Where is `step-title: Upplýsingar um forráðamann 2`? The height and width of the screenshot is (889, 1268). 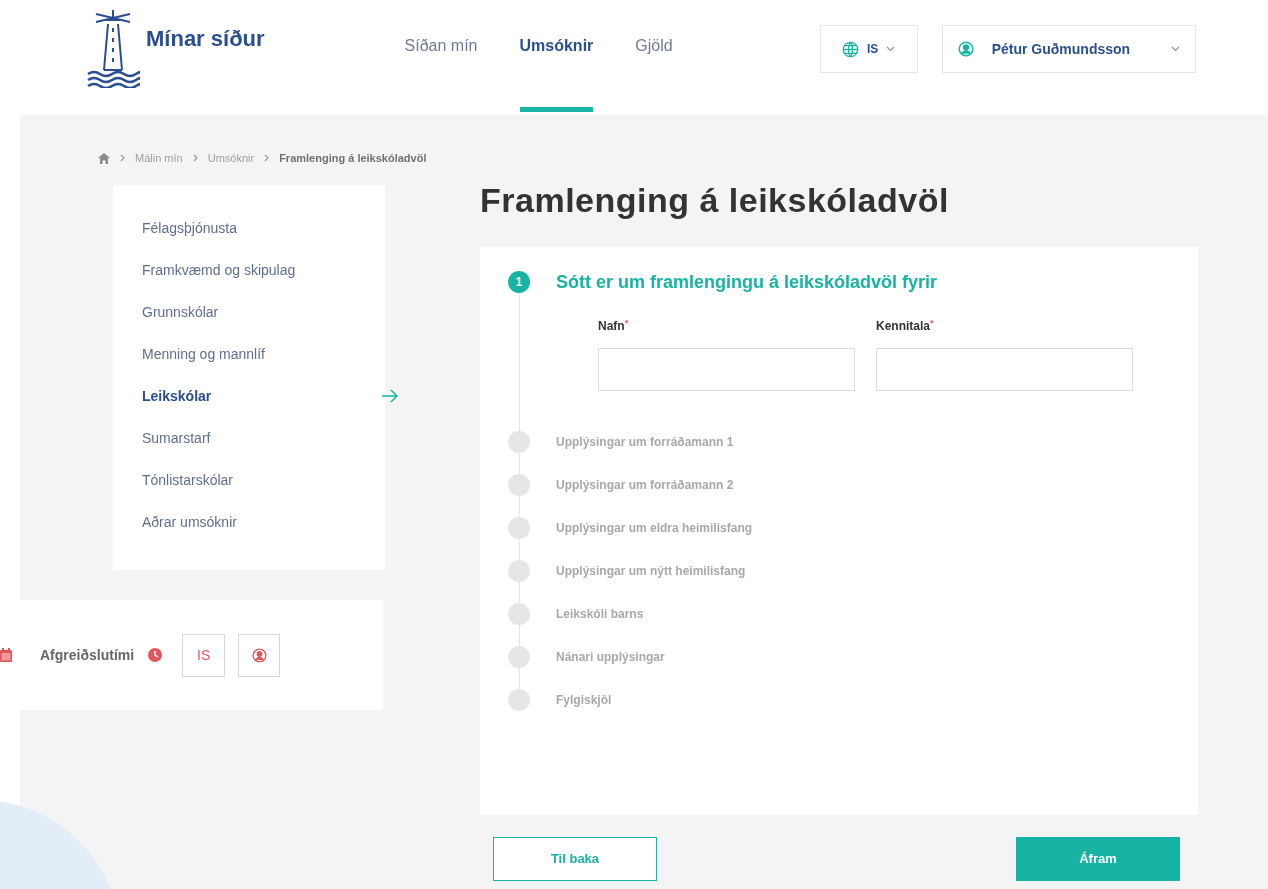
step-title: Upplýsingar um forráðamann 2 is located at coordinates (645, 485).